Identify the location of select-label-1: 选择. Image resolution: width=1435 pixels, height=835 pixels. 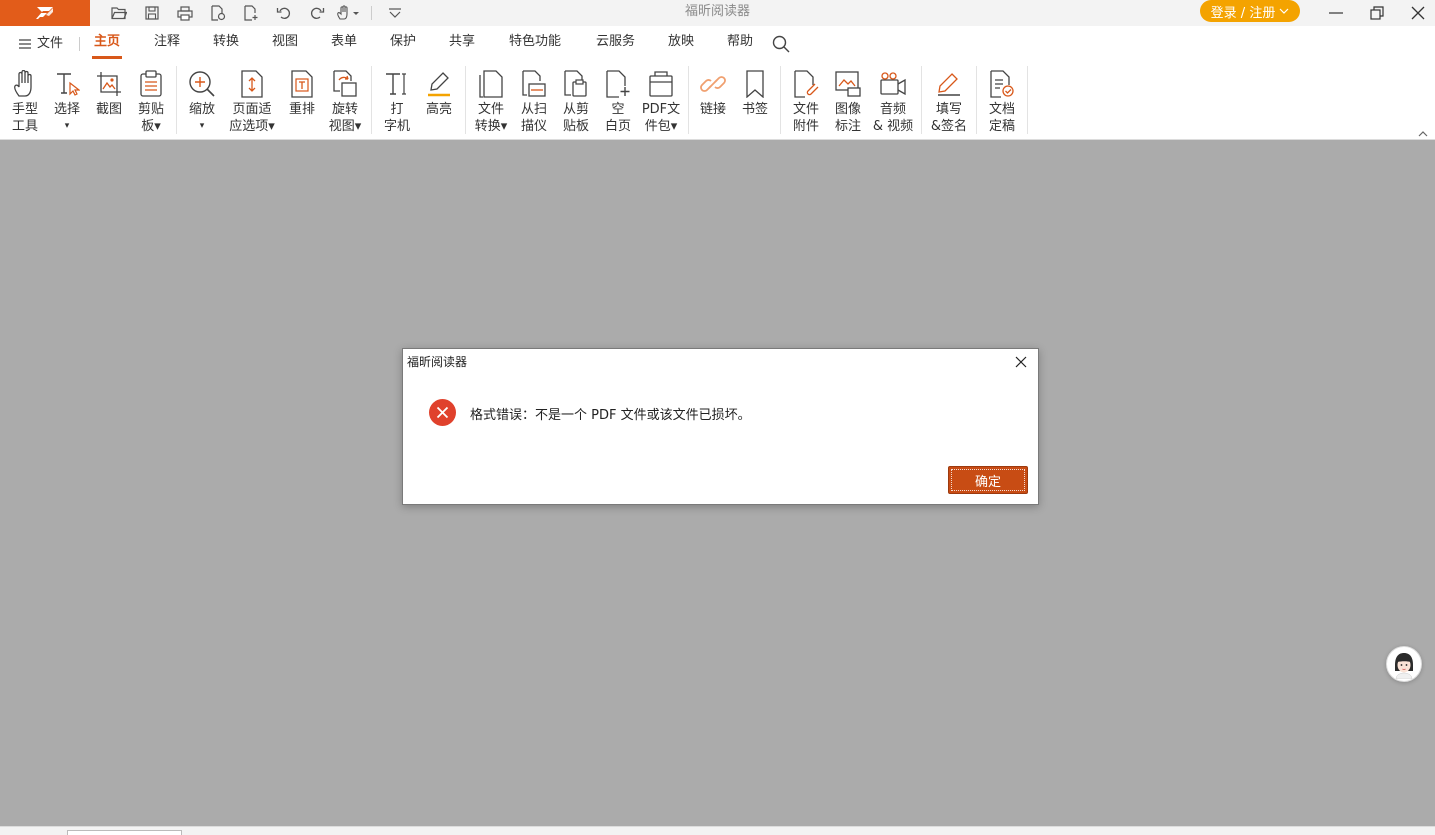
(66, 109).